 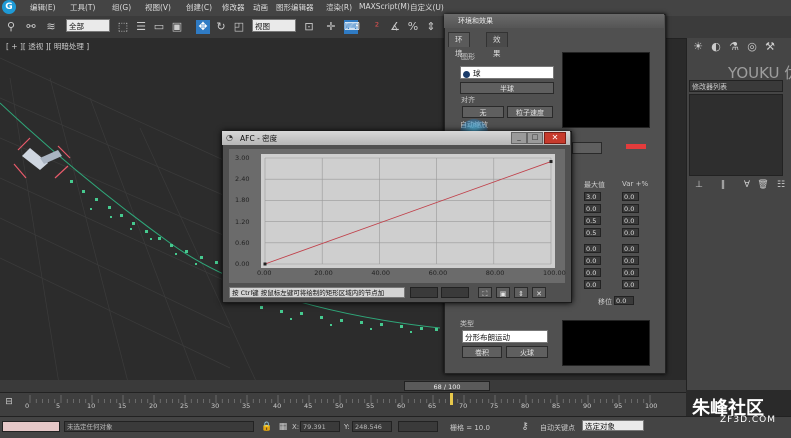 I want to click on create-tab-icon: ☀, so click(x=698, y=47).